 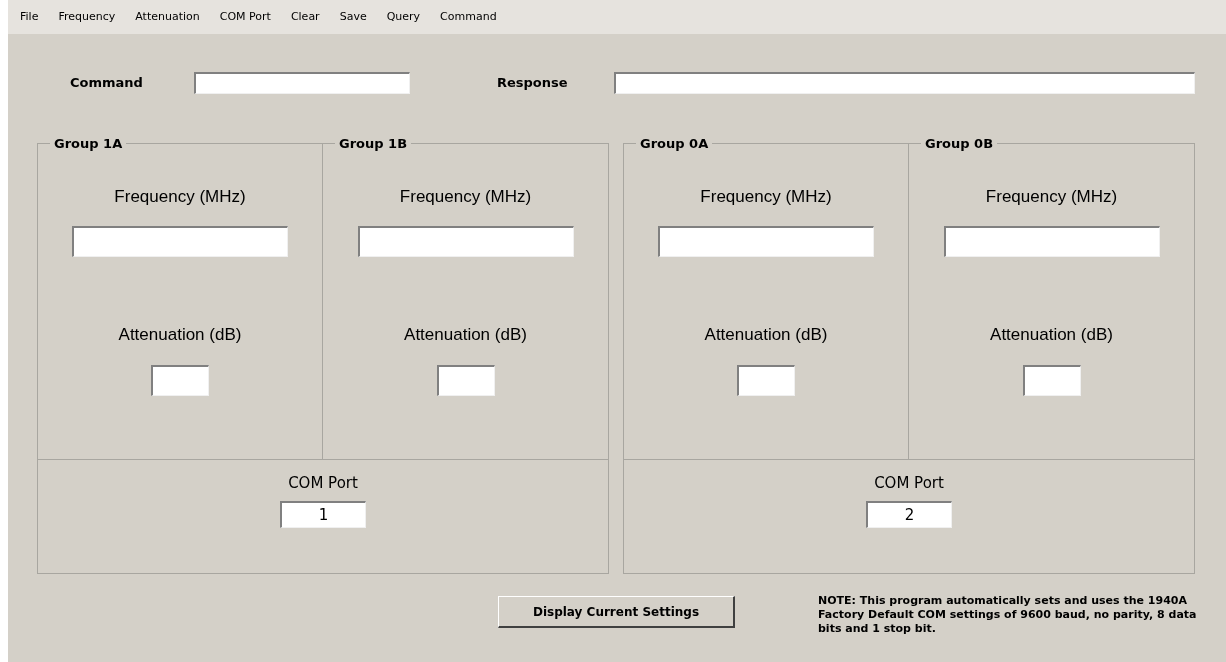 I want to click on com-port-field: 2, so click(x=909, y=514).